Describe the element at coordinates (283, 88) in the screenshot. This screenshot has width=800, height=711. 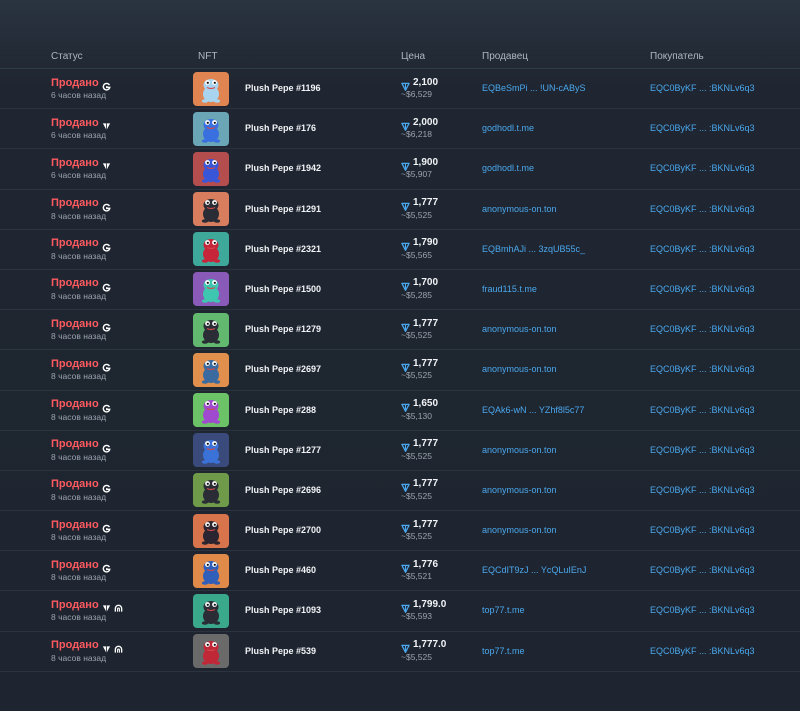
I see `nft-name: Plush Pepe #1196` at that location.